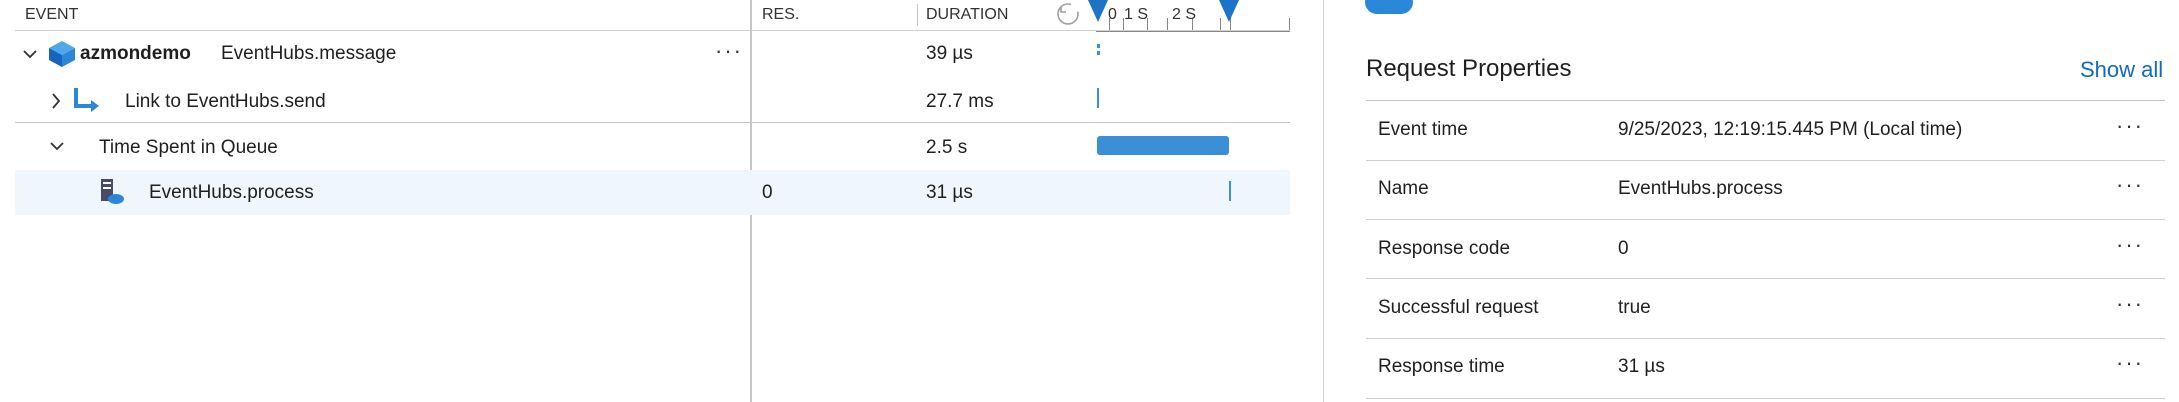  What do you see at coordinates (1098, 12) in the screenshot?
I see `timeline-start-handle-icon` at bounding box center [1098, 12].